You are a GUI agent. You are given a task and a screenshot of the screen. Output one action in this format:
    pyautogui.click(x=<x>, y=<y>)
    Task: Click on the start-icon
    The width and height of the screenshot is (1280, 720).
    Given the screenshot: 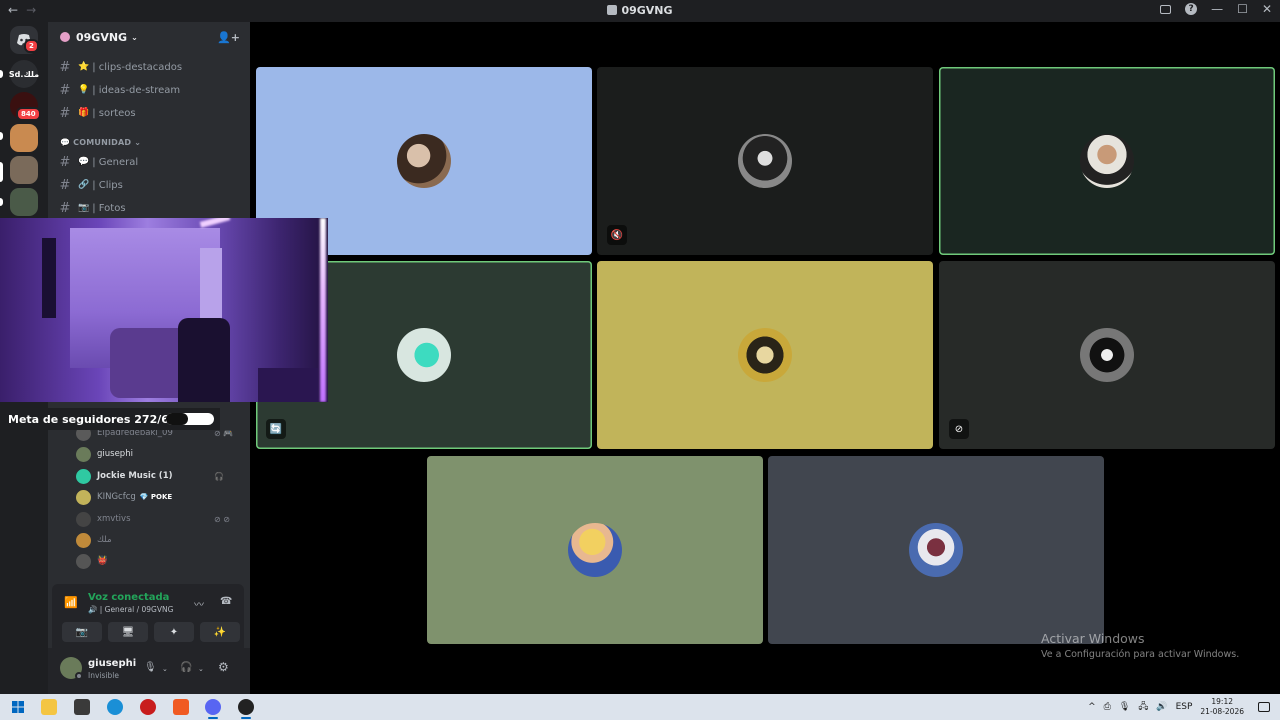 What is the action you would take?
    pyautogui.click(x=18, y=707)
    